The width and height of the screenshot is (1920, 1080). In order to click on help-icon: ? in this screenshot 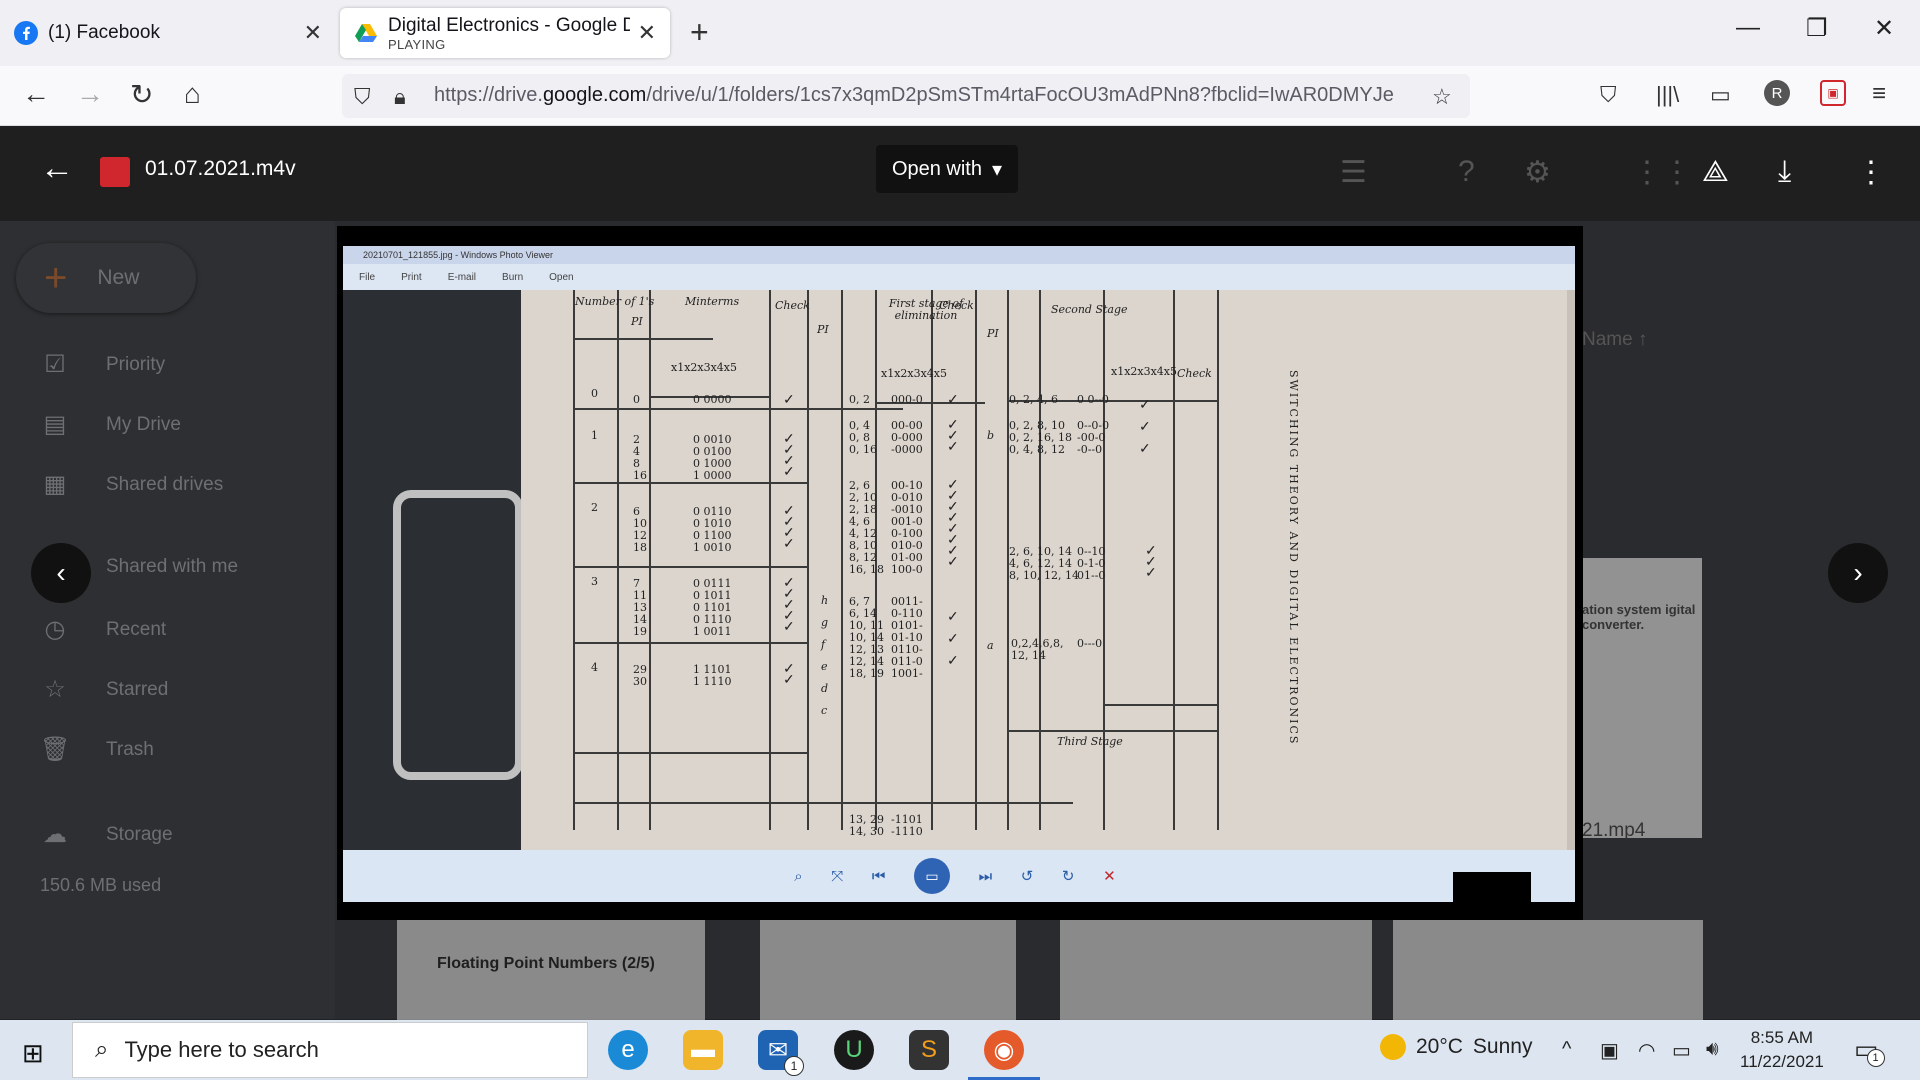, I will do `click(1466, 171)`.